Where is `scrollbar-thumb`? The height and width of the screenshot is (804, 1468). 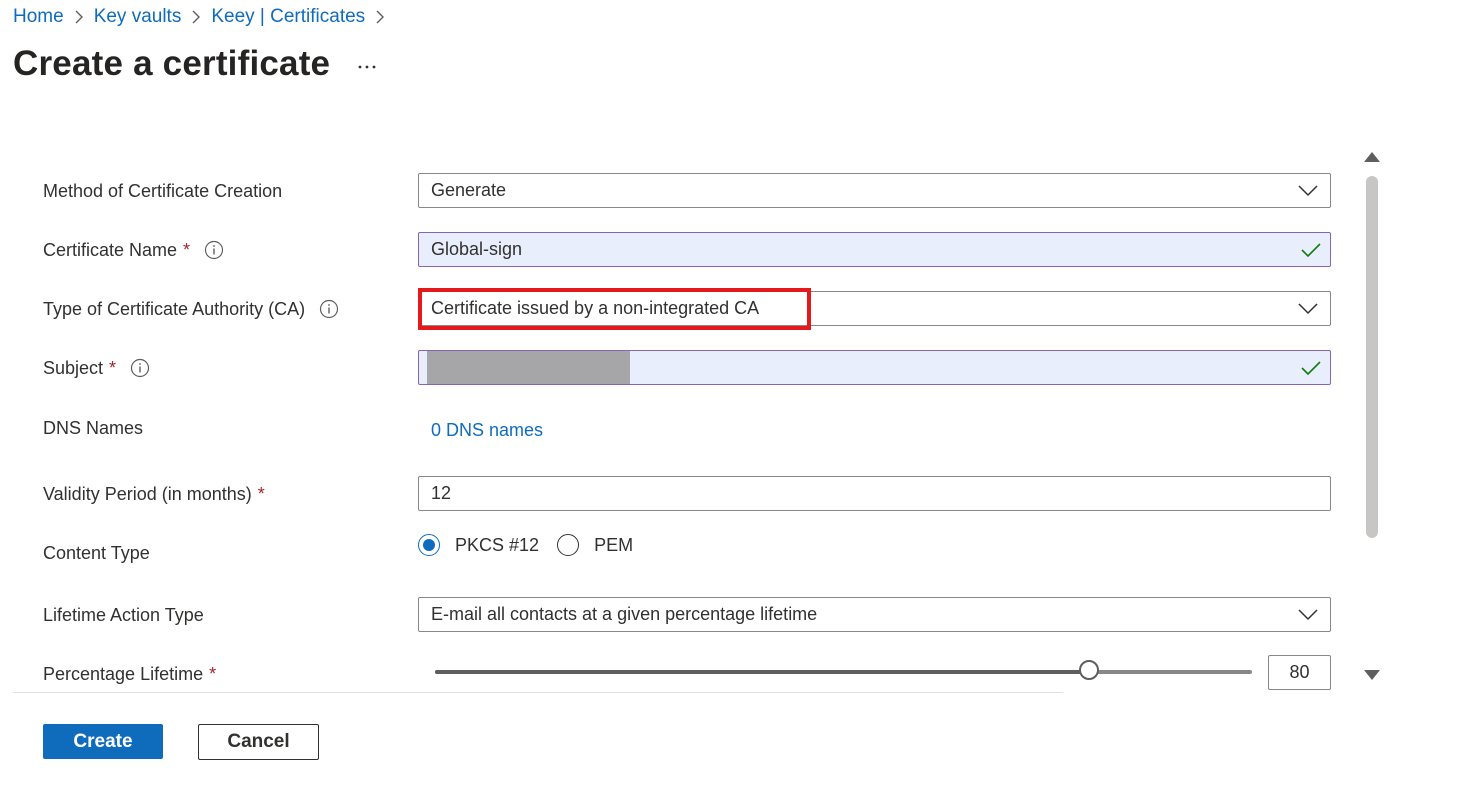 scrollbar-thumb is located at coordinates (1372, 357).